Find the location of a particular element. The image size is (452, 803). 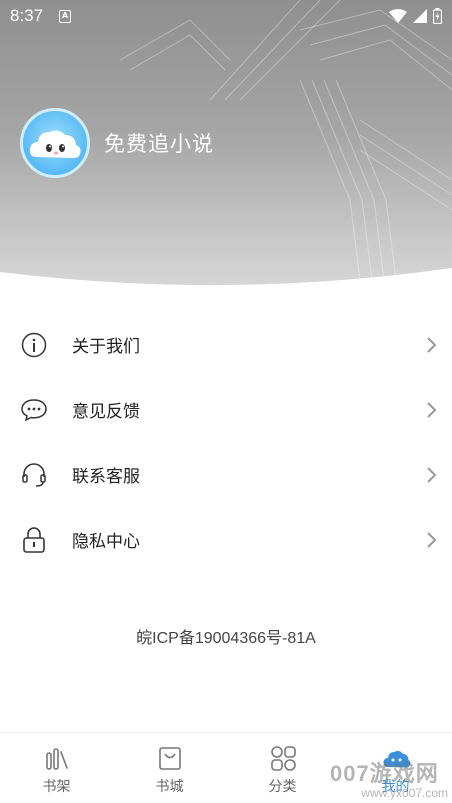

shopping-bag-icon is located at coordinates (170, 758).